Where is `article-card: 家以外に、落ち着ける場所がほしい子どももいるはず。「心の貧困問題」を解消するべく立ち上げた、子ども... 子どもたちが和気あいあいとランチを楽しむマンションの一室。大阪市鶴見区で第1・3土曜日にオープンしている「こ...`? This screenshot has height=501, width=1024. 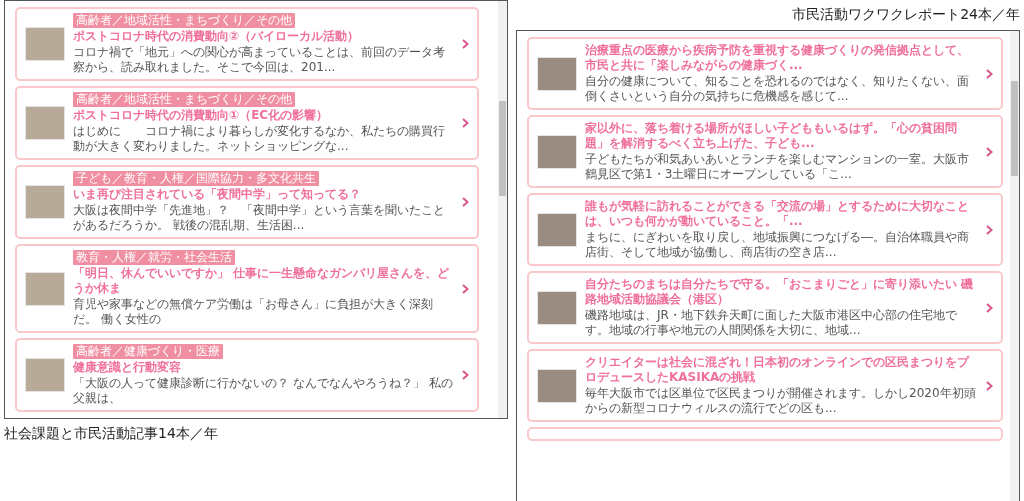 article-card: 家以外に、落ち着ける場所がほしい子どももいるはず。「心の貧困問題」を解消するべく立ち上げた、子ども... 子どもたちが和気あいあいとランチを楽しむマンションの一室。大阪市鶴見区で第1・3土曜日にオープンしている「こ... is located at coordinates (765, 151).